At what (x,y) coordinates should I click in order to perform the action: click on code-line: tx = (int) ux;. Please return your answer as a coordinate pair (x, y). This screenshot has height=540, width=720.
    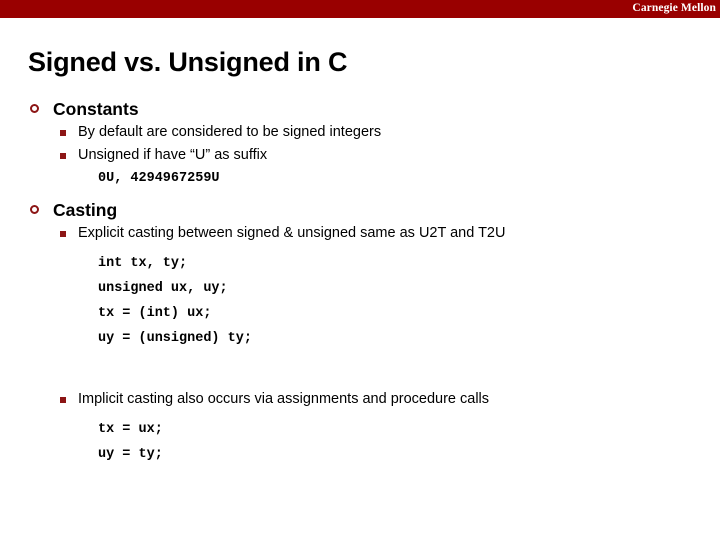
    Looking at the image, I should click on (155, 313).